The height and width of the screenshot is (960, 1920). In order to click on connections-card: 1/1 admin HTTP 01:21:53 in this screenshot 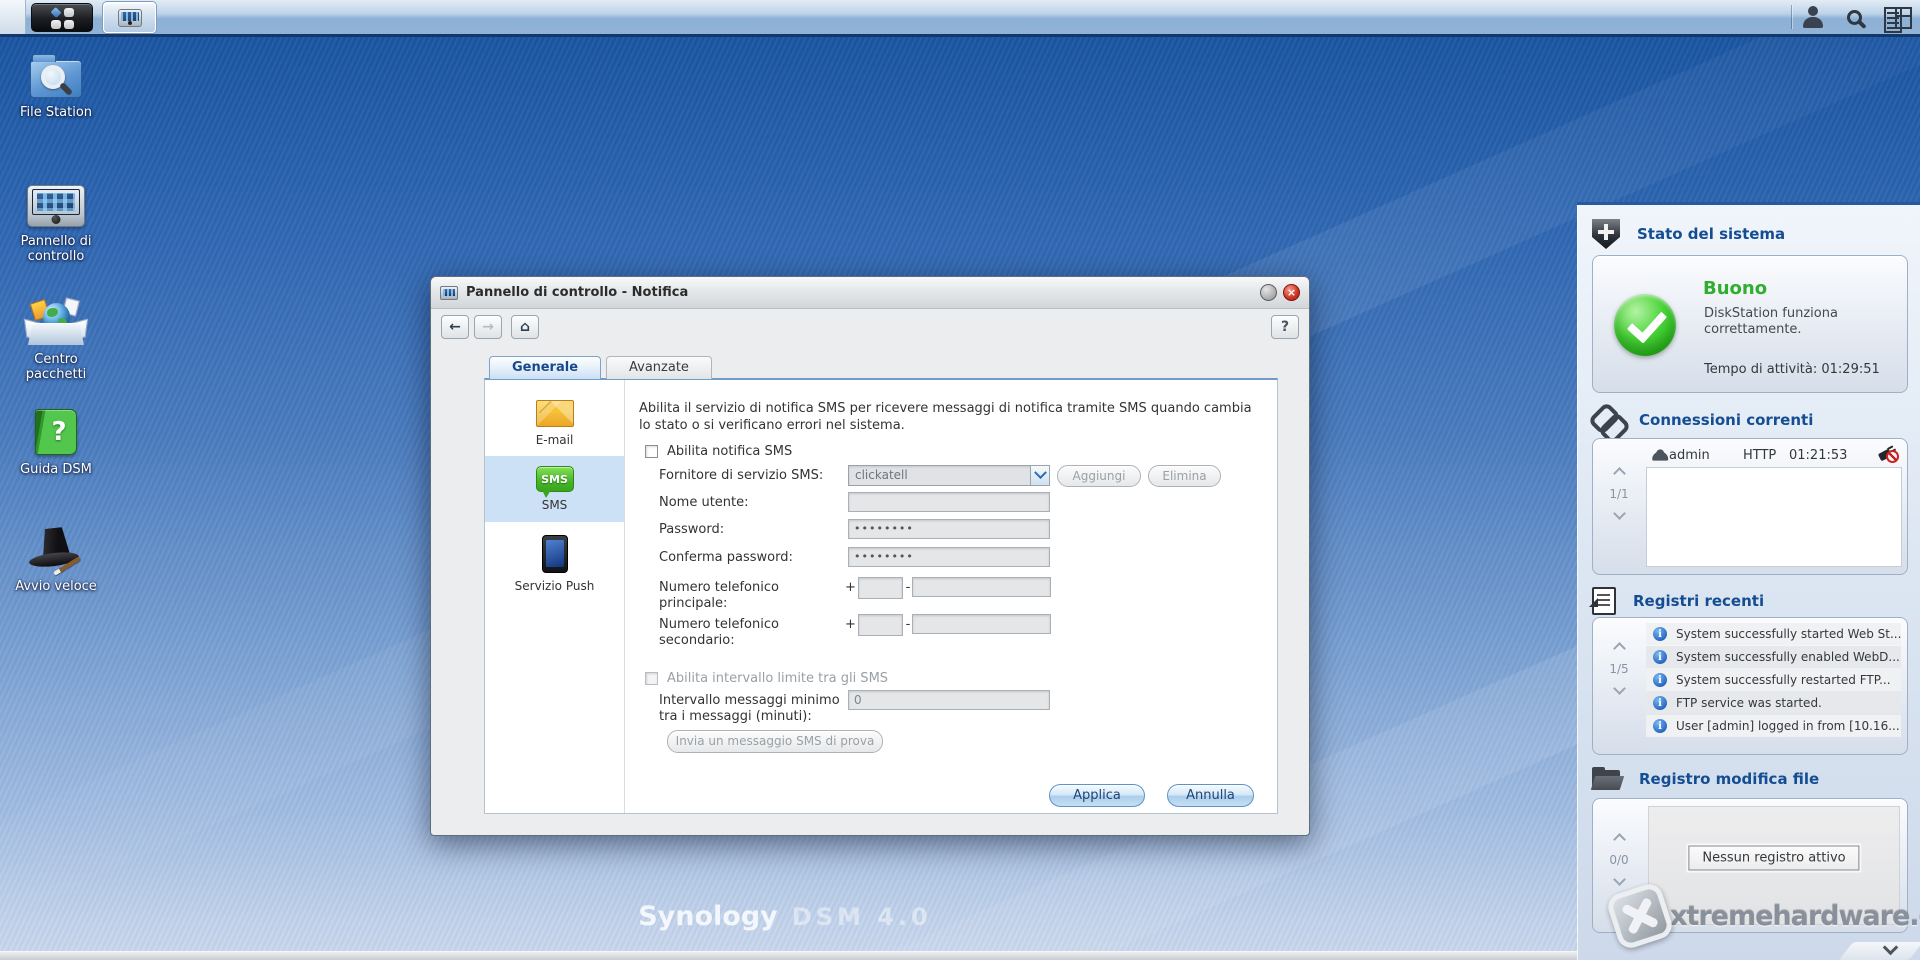, I will do `click(1750, 506)`.